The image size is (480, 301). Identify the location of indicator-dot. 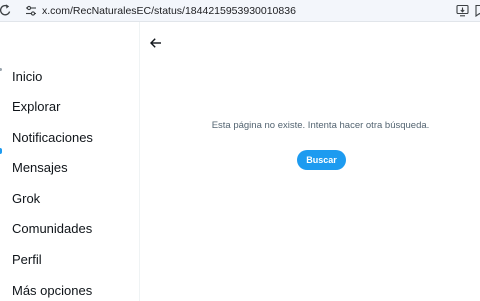
(1, 69).